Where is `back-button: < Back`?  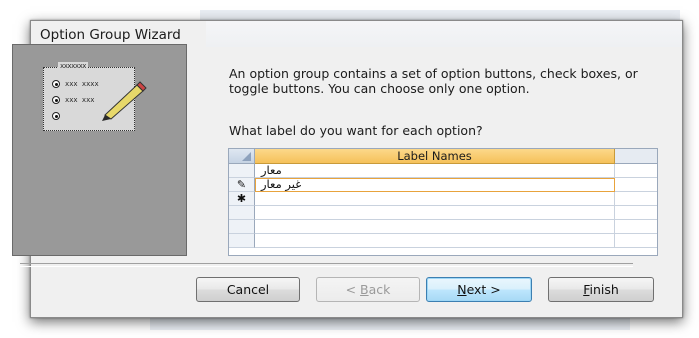 back-button: < Back is located at coordinates (368, 289).